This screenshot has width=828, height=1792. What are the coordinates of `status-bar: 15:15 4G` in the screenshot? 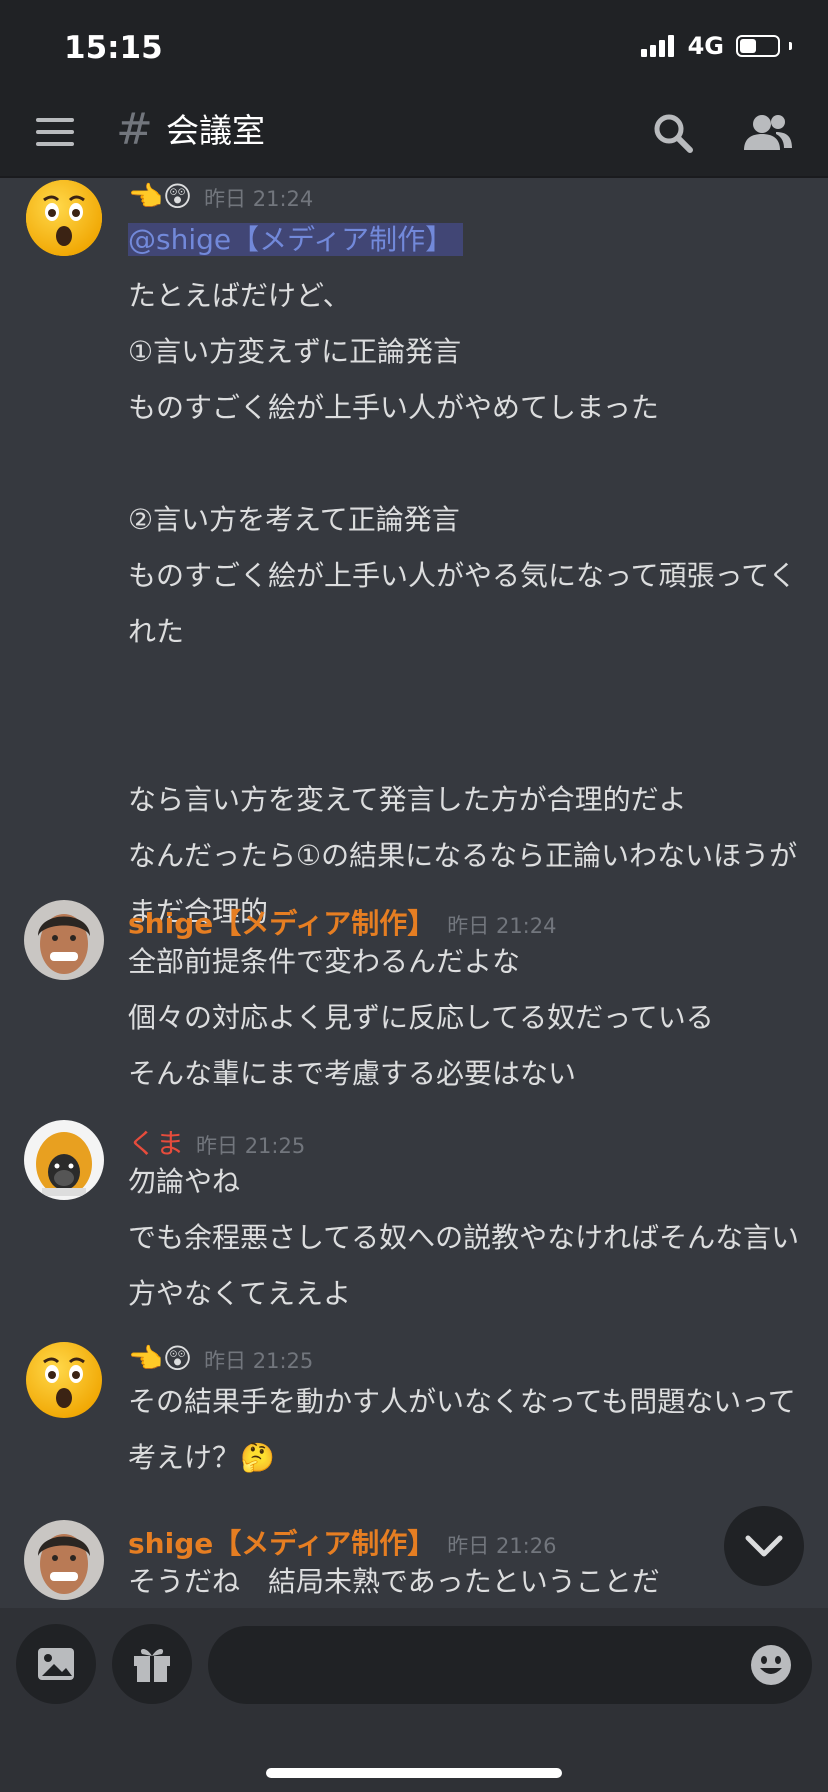 It's located at (414, 46).